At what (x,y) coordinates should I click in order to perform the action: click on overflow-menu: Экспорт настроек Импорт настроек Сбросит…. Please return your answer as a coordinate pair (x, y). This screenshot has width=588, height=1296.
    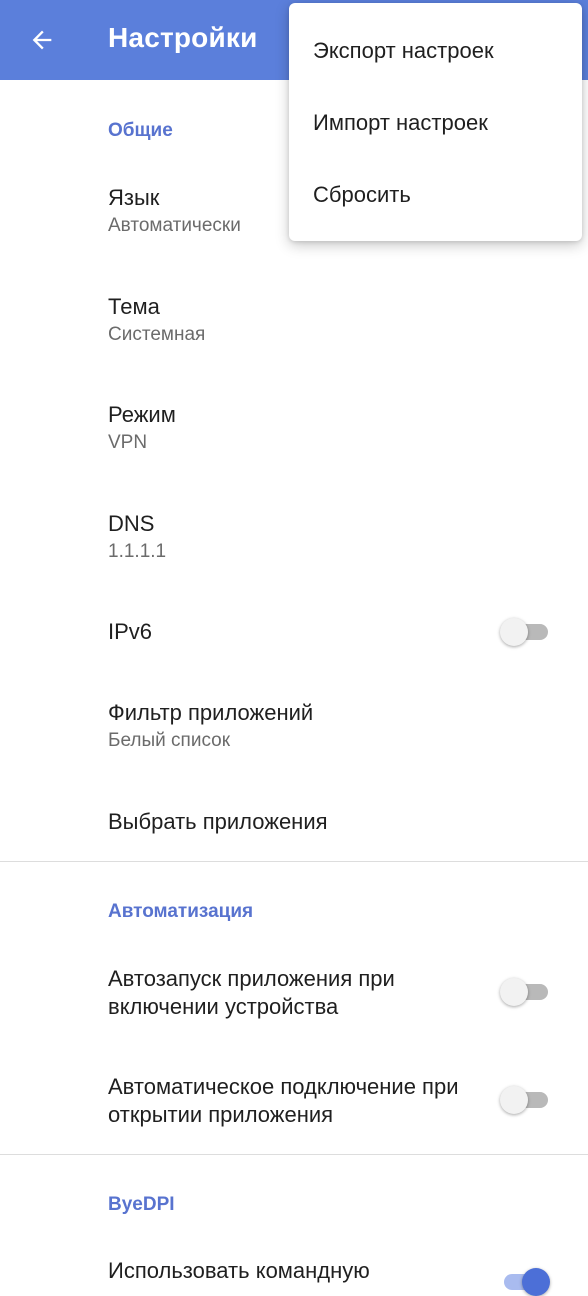
    Looking at the image, I should click on (435, 122).